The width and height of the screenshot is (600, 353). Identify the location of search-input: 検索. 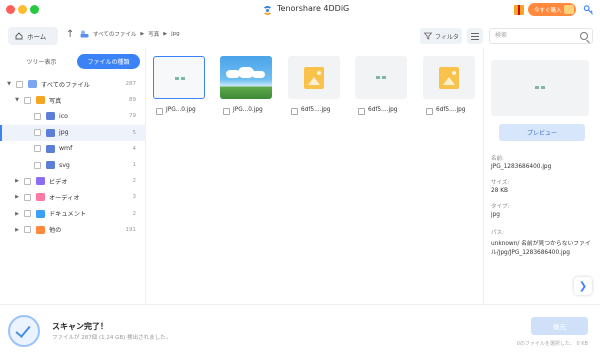
(541, 36).